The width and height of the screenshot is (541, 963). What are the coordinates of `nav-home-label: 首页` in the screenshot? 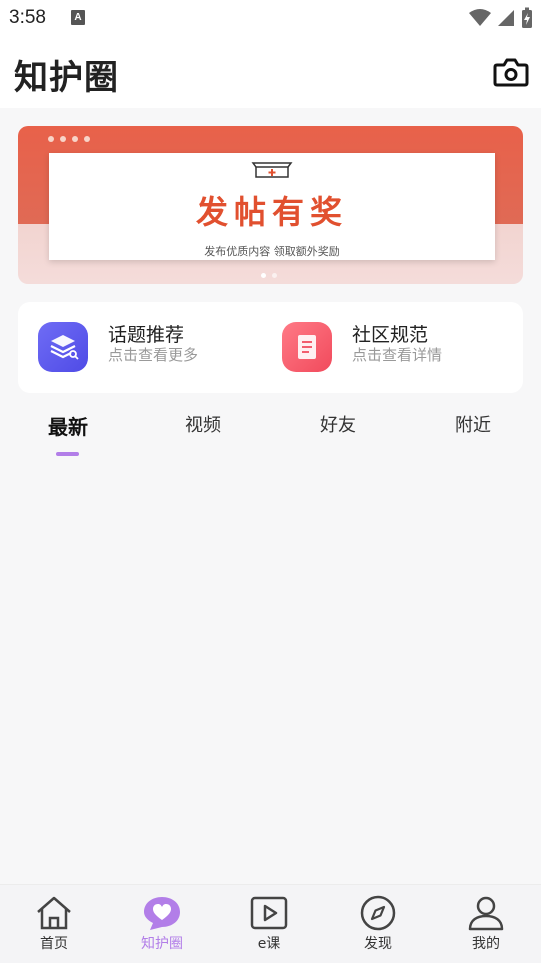 It's located at (54, 944).